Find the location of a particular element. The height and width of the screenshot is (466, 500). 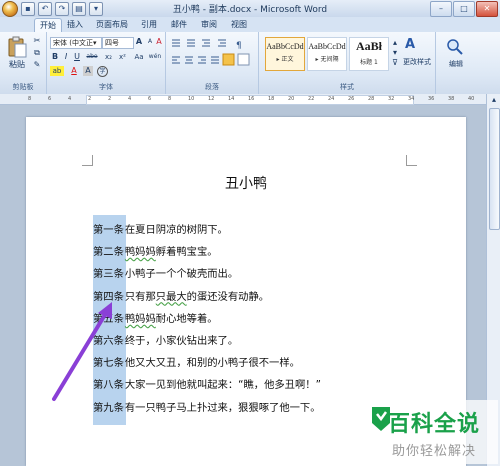

format-painter-icon: ✎ is located at coordinates (37, 65).